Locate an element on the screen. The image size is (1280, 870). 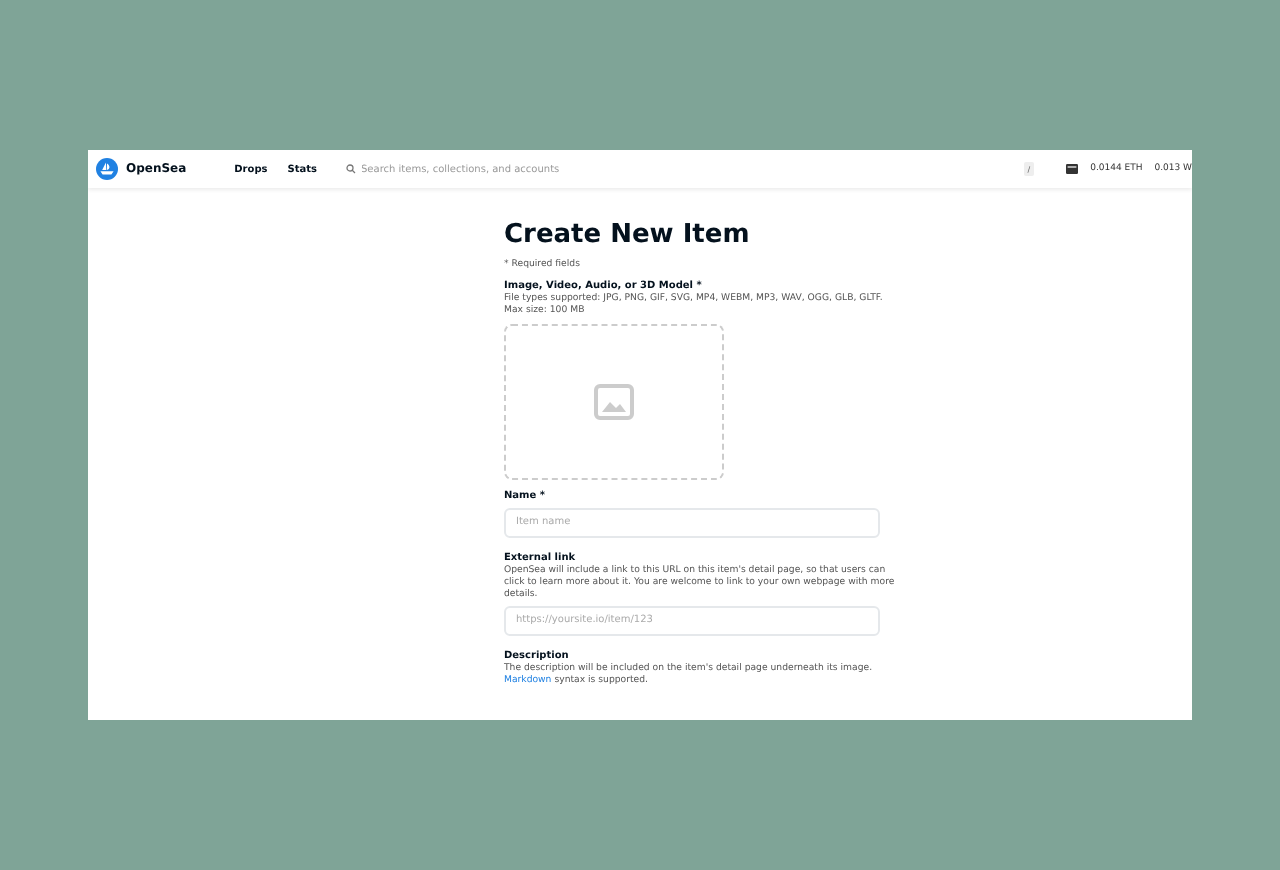
page-title: Create New Item is located at coordinates (628, 235).